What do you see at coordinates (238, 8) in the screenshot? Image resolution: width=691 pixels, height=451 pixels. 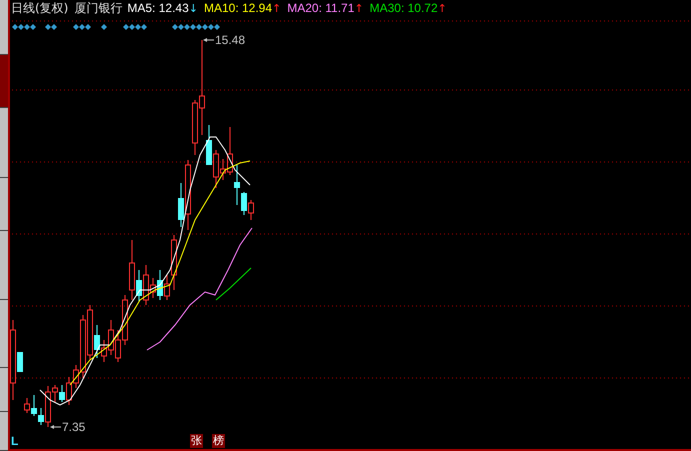 I see `moving-average-value: MA10: 12.94` at bounding box center [238, 8].